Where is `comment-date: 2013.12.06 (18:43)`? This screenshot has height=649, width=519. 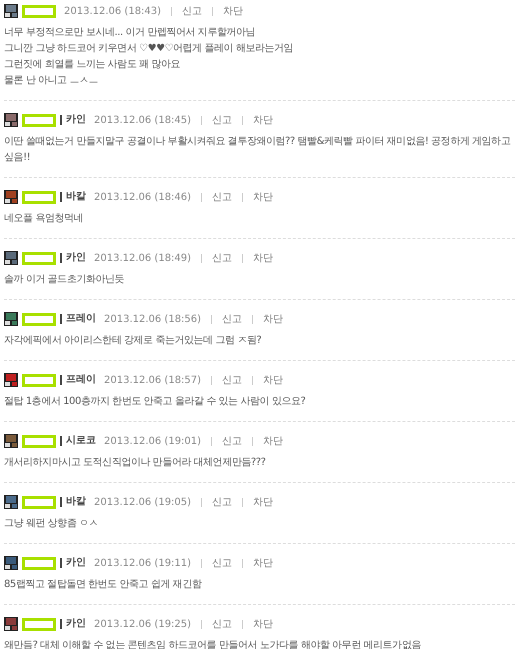
comment-date: 2013.12.06 (18:43) is located at coordinates (113, 11).